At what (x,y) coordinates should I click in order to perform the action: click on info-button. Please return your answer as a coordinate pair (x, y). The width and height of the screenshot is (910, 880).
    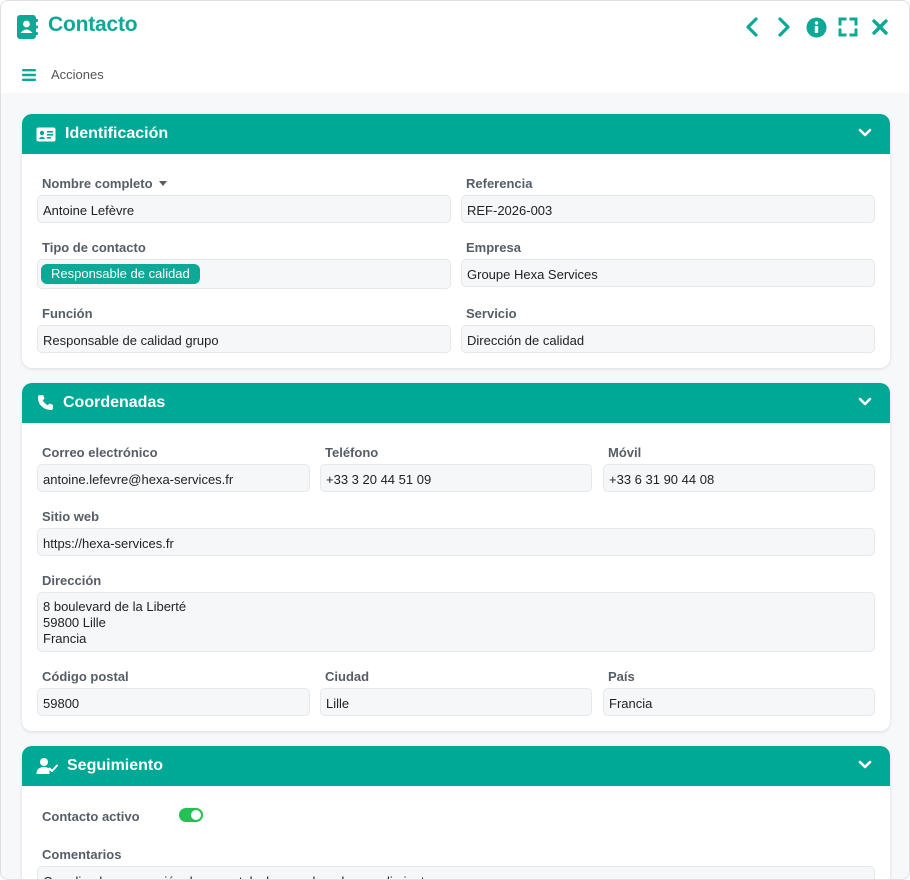
    Looking at the image, I should click on (816, 27).